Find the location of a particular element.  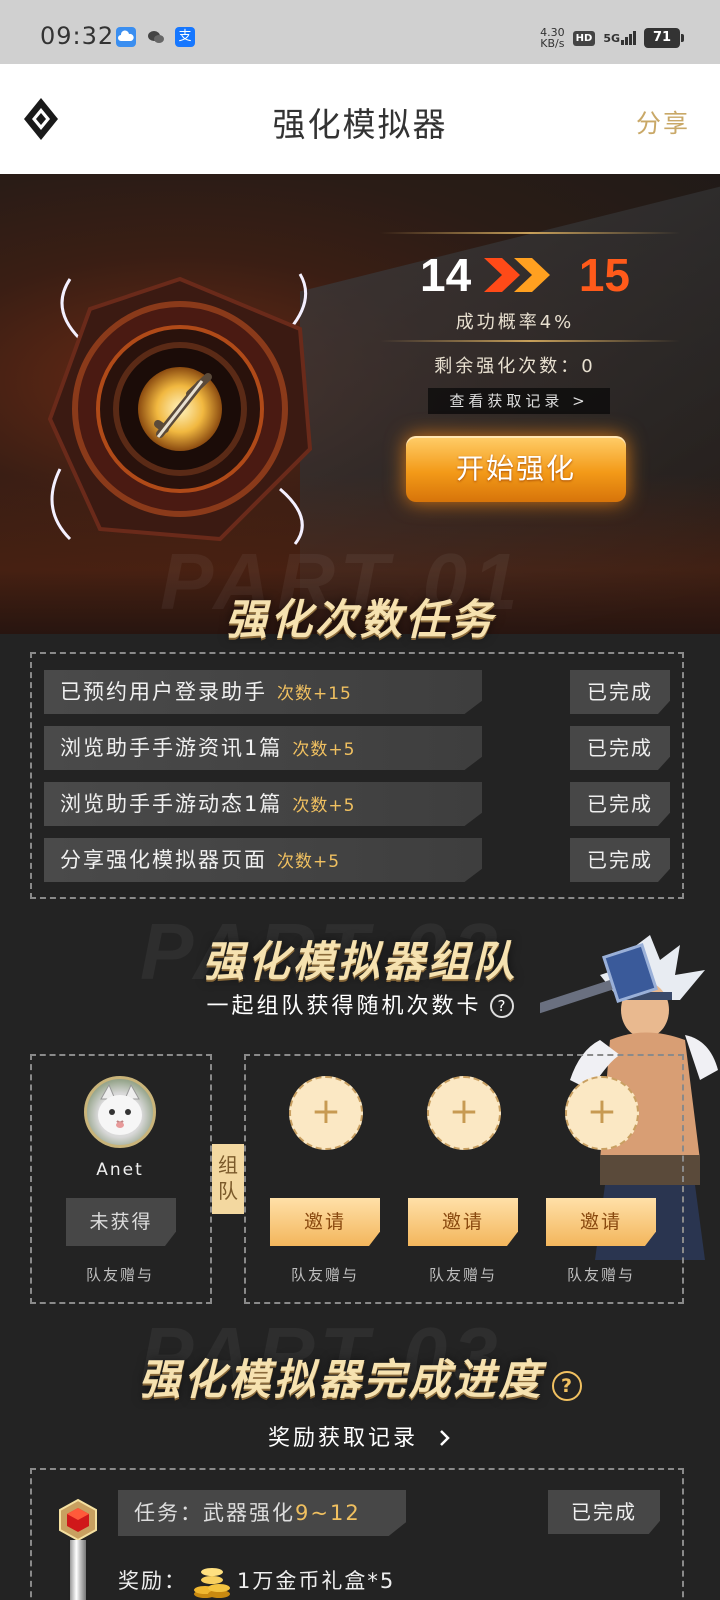

progress-task-prefix: 任务：武器强化 is located at coordinates (214, 1513).